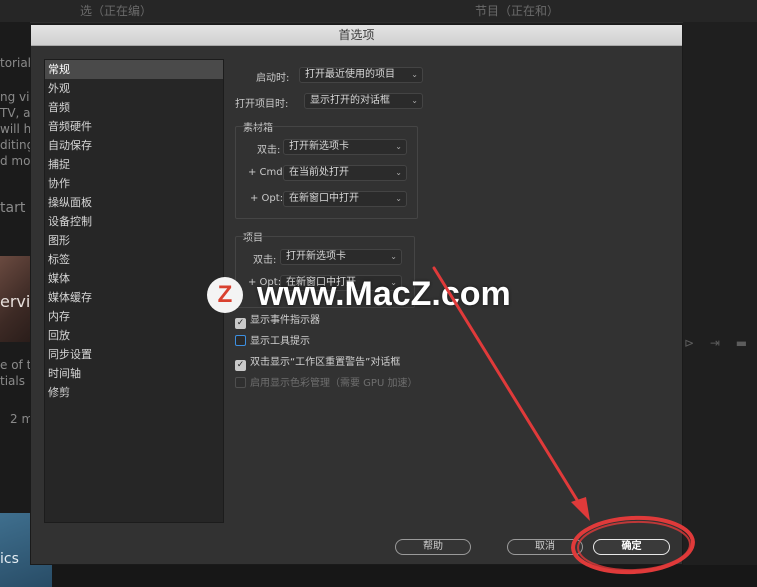 Image resolution: width=757 pixels, height=587 pixels. Describe the element at coordinates (134, 240) in the screenshot. I see `sidebar-item-graphics: 图形` at that location.